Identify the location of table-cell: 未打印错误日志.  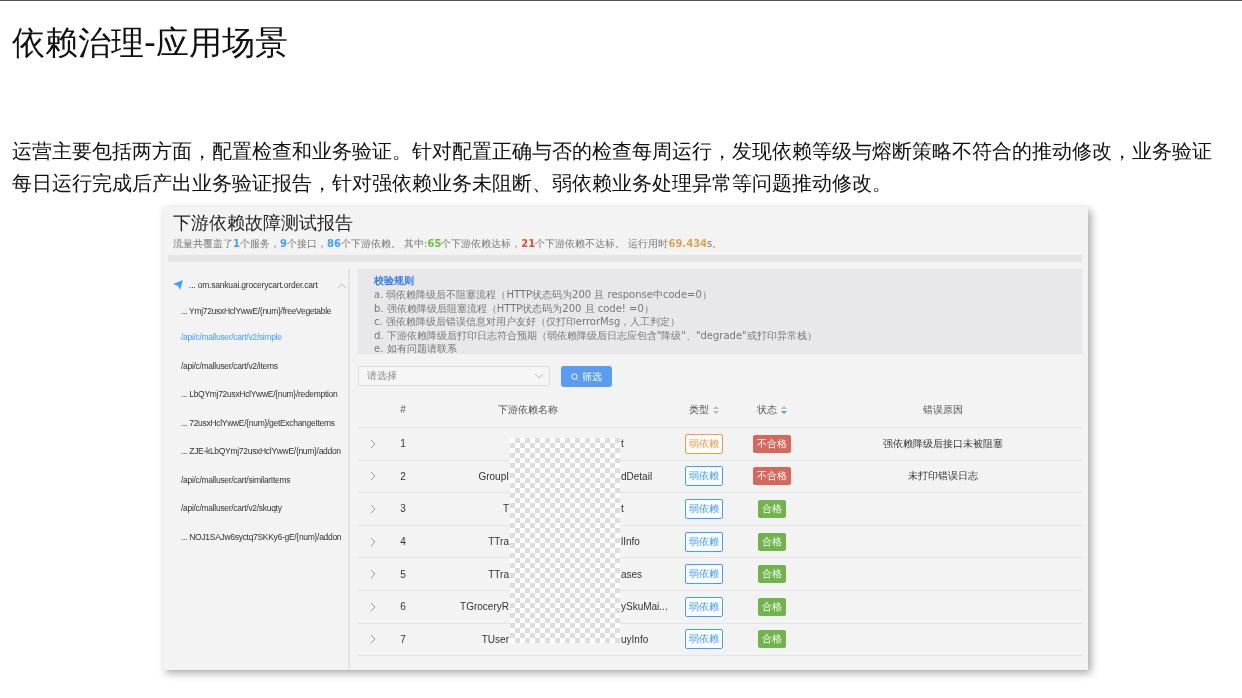
(943, 476).